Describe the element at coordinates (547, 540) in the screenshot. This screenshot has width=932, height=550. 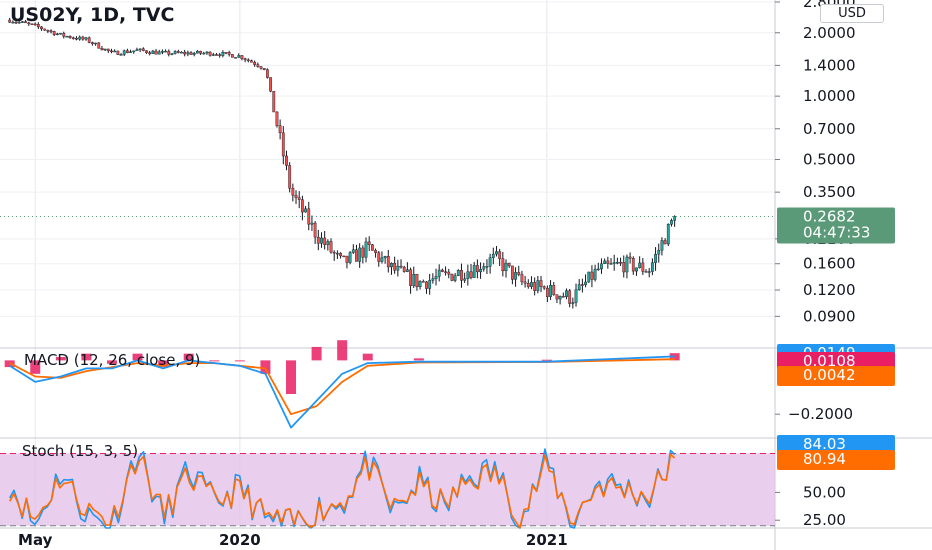
I see `x-tick-label: 2021` at that location.